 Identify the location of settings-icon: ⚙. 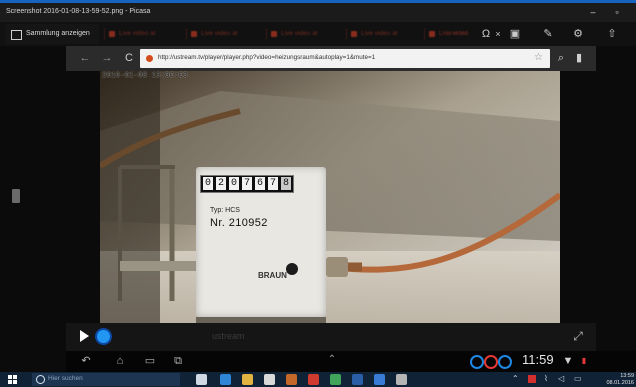
(578, 34).